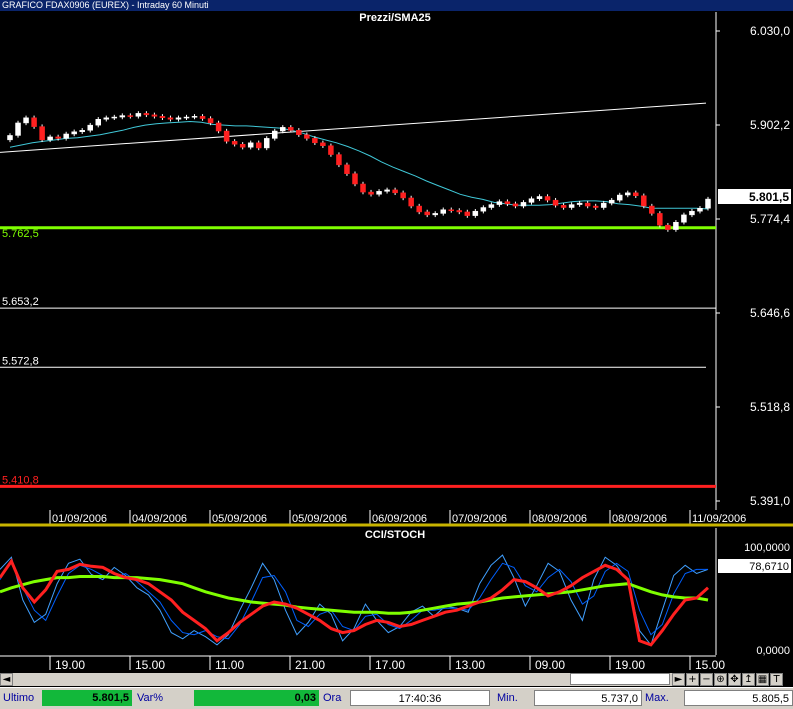 The width and height of the screenshot is (793, 709). I want to click on scroll-left-button: ◄, so click(6, 679).